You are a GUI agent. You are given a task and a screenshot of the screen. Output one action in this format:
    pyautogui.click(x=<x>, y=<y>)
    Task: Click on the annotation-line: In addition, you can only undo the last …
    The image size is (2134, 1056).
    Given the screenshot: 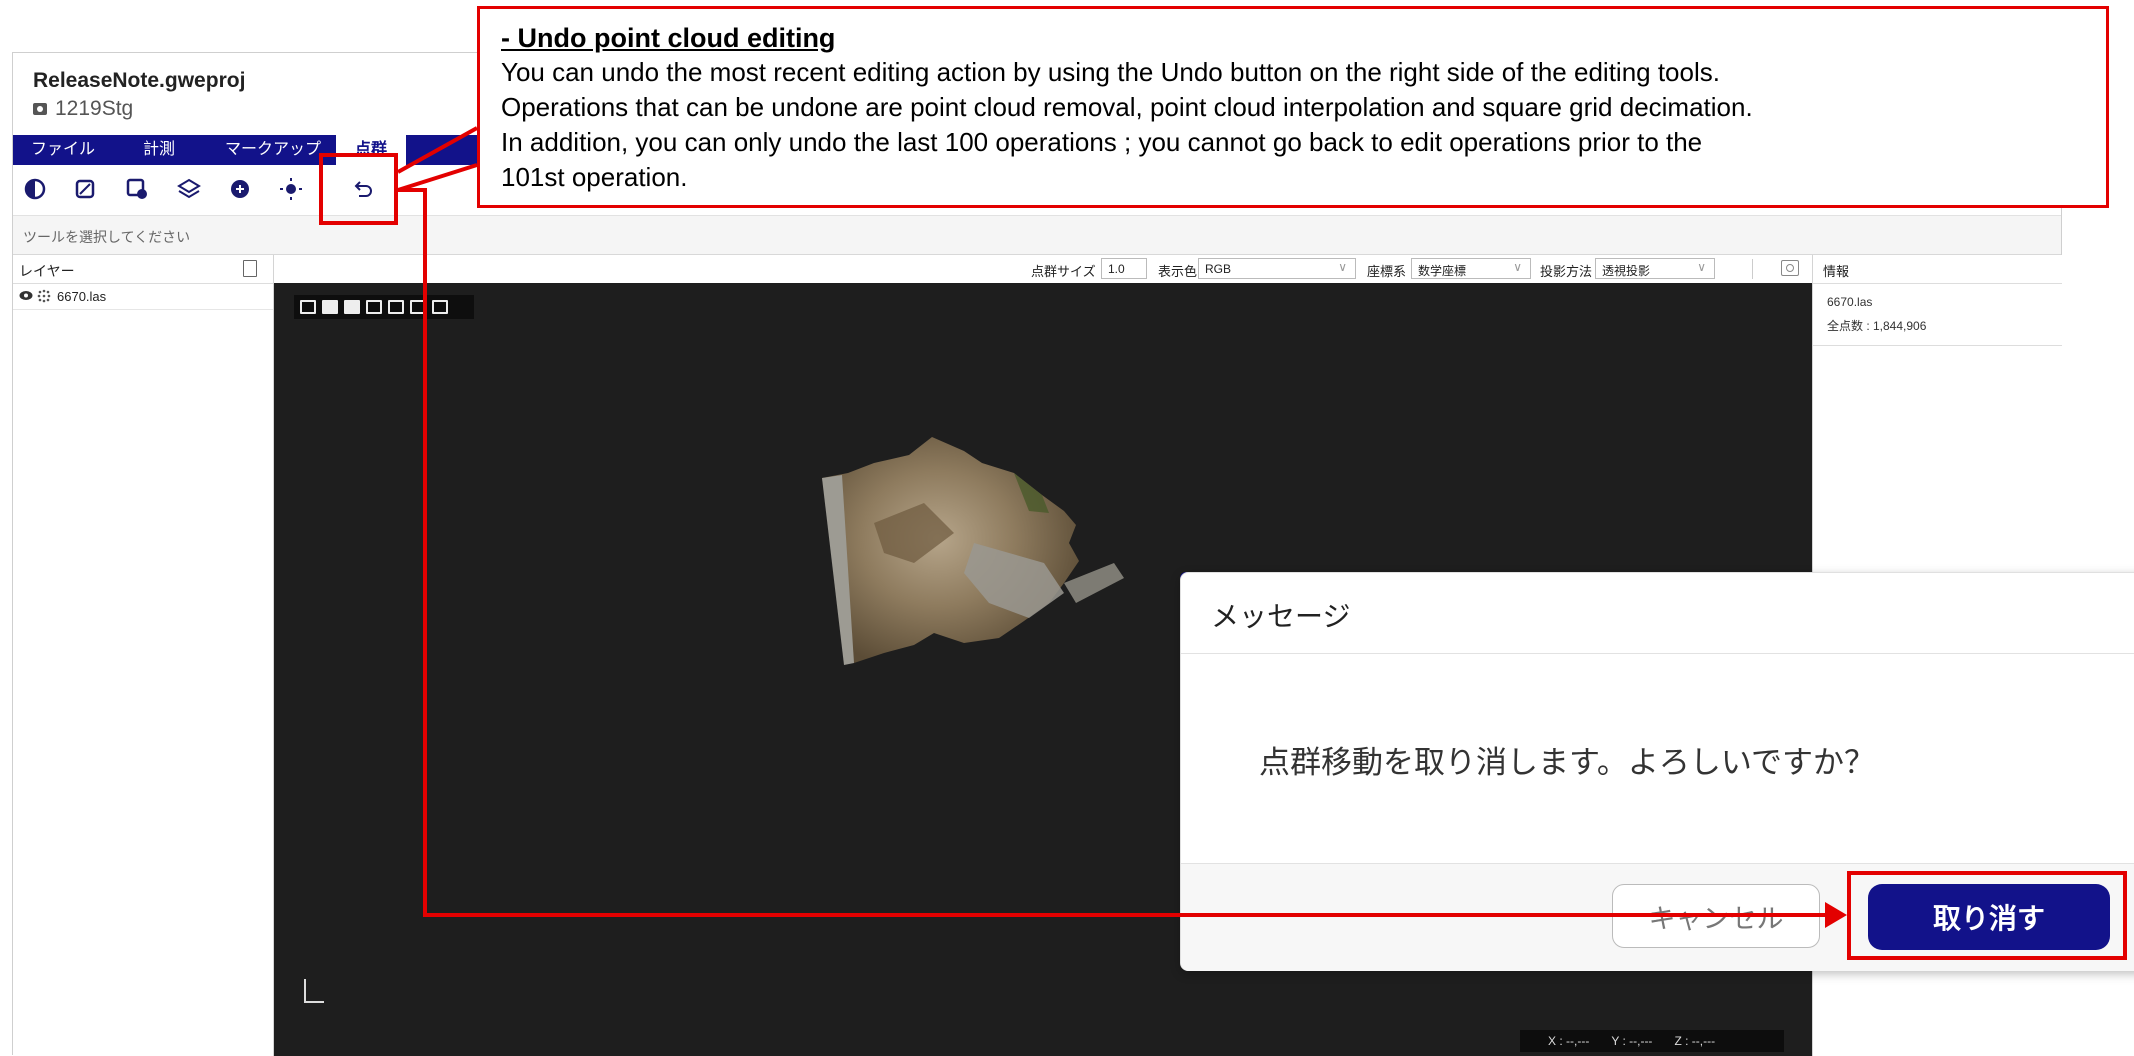 What is the action you would take?
    pyautogui.click(x=1102, y=142)
    